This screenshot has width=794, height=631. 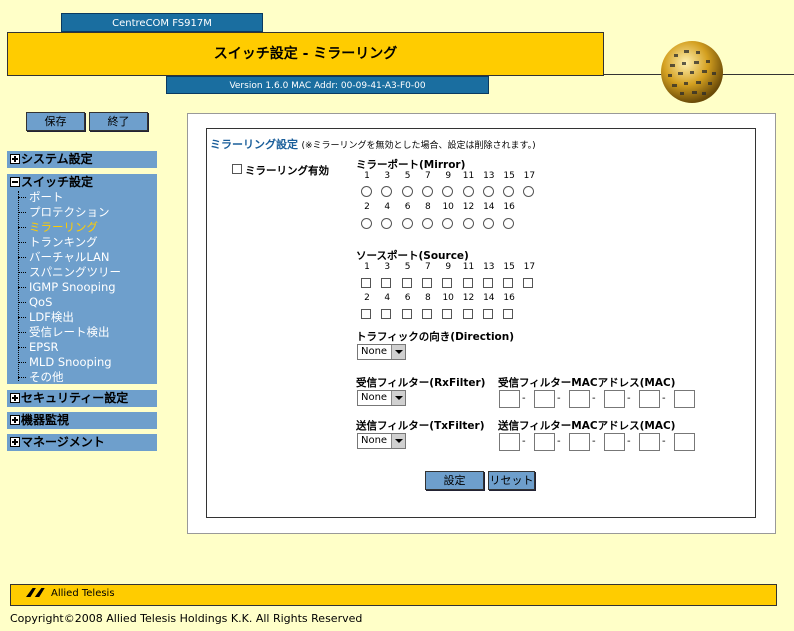 I want to click on source-port-number: 16, so click(x=509, y=298).